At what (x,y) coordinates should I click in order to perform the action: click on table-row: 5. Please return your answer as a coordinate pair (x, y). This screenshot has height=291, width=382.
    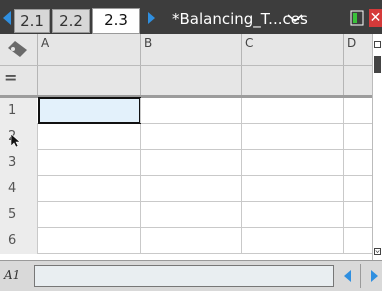
    Looking at the image, I should click on (186, 215).